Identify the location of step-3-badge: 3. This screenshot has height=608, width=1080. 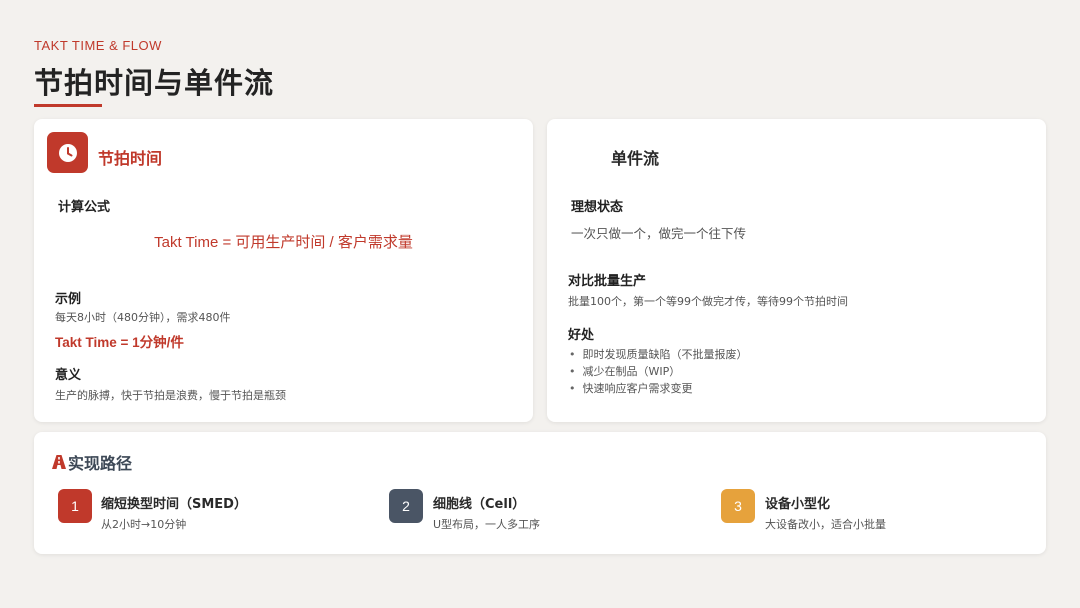
(738, 506).